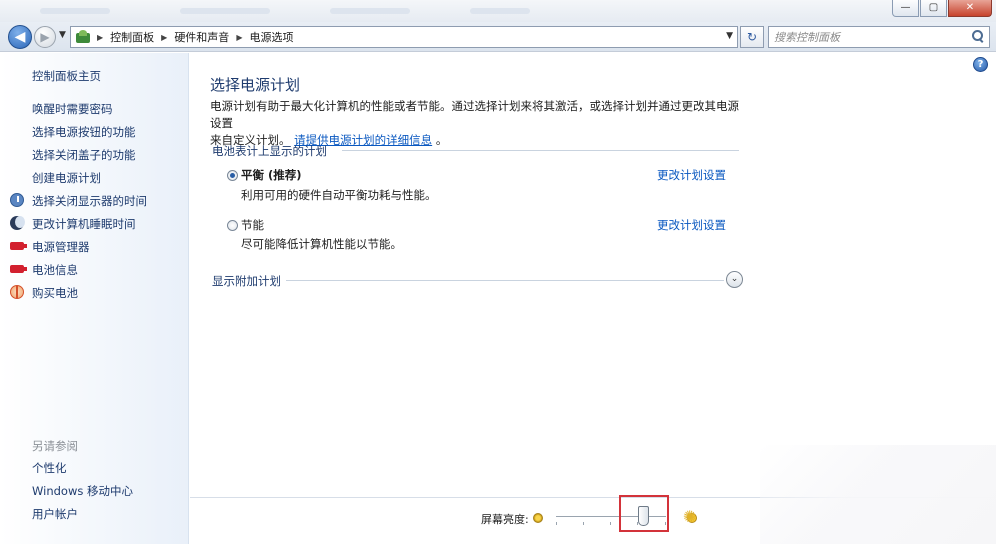 Image resolution: width=996 pixels, height=544 pixels. Describe the element at coordinates (691, 516) in the screenshot. I see `bright-sun-icon` at that location.